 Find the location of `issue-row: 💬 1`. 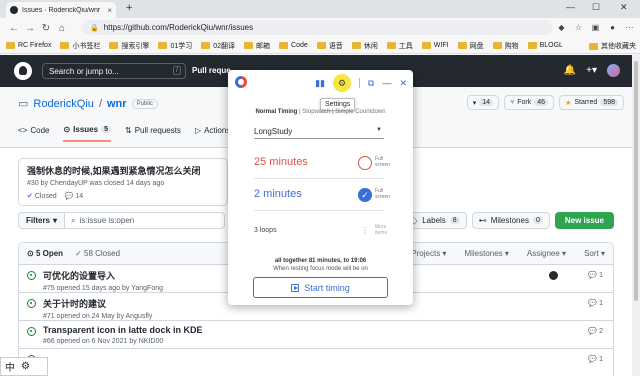

issue-row: 💬 1 is located at coordinates (316, 362).